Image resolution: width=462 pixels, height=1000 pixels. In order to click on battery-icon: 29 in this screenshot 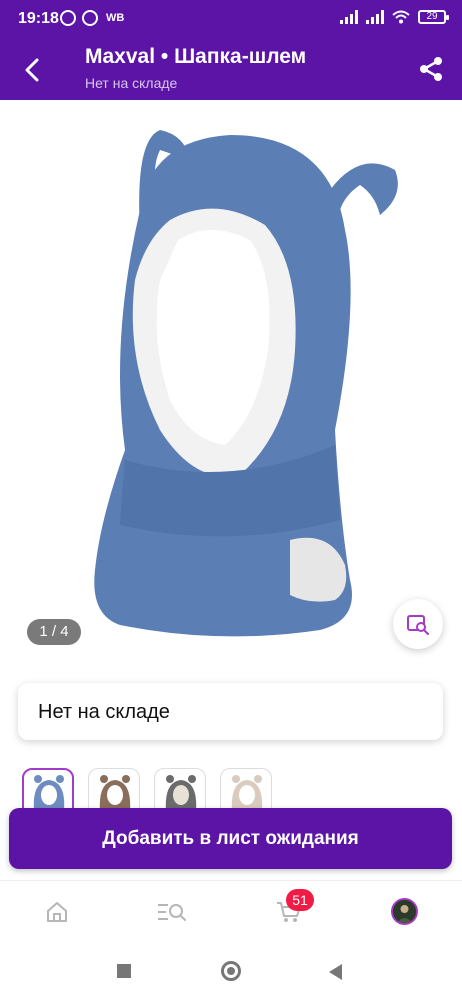, I will do `click(433, 17)`.